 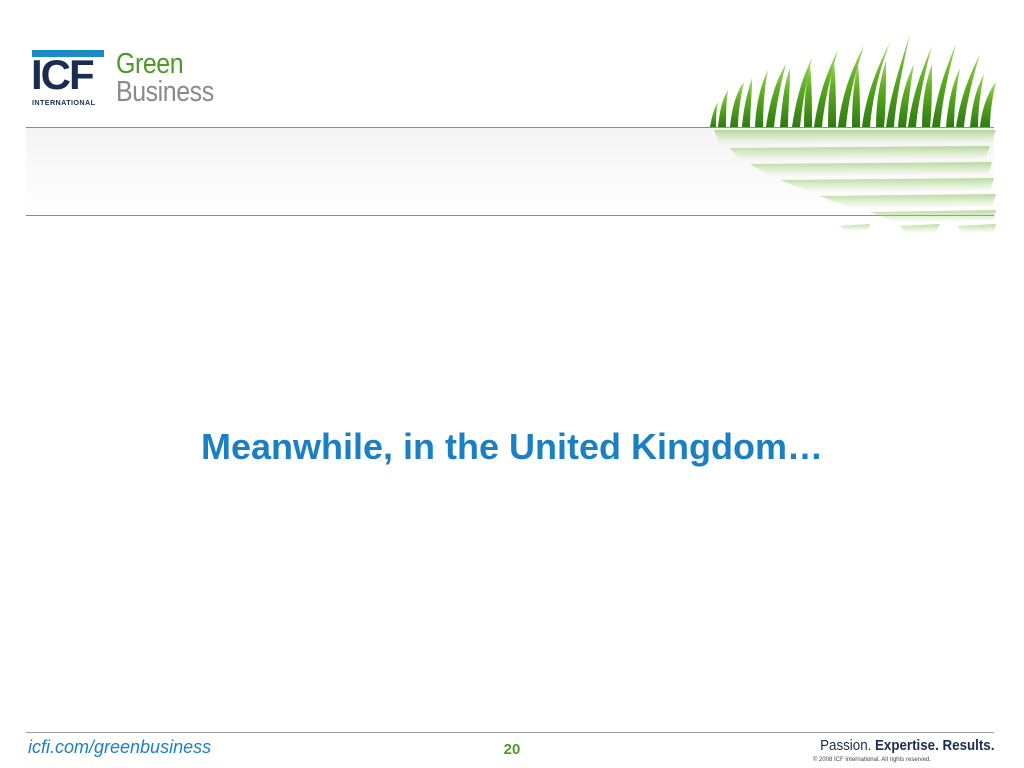 I want to click on icf-logo-mark: ICF INTERNATIONAL, so click(x=68, y=81).